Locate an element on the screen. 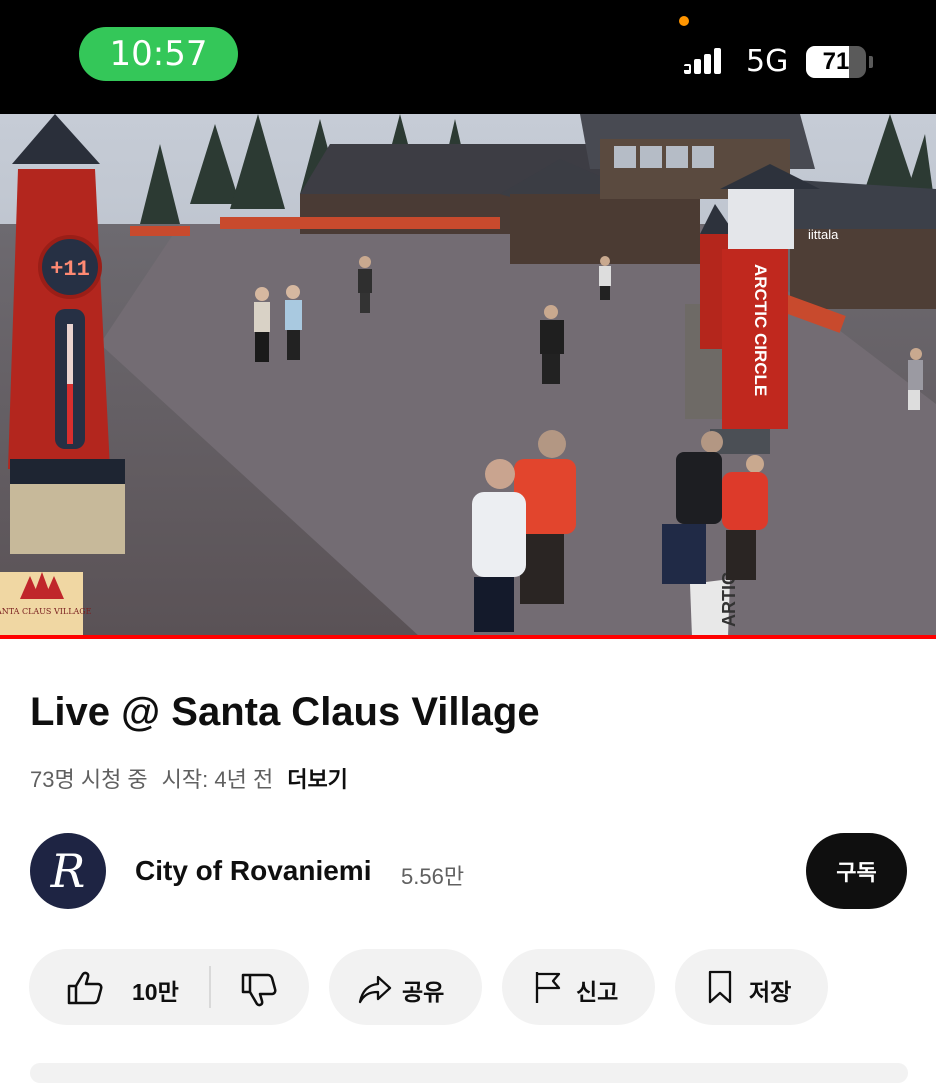 This screenshot has width=936, height=1083. network-type: 5G is located at coordinates (767, 61).